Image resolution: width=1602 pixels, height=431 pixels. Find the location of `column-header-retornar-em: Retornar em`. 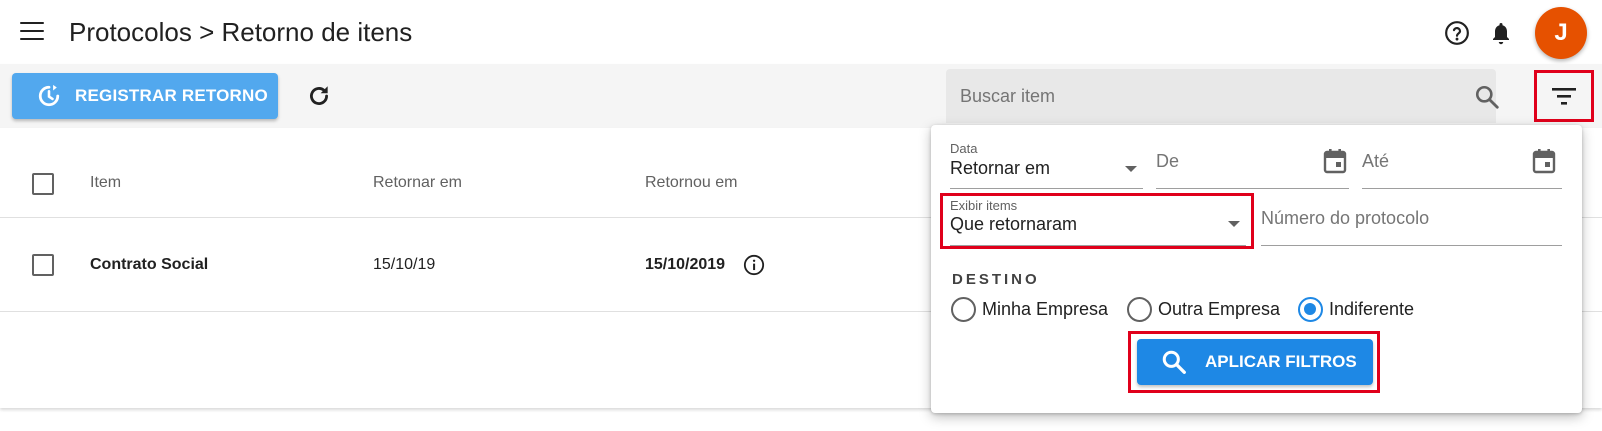

column-header-retornar-em: Retornar em is located at coordinates (417, 183).